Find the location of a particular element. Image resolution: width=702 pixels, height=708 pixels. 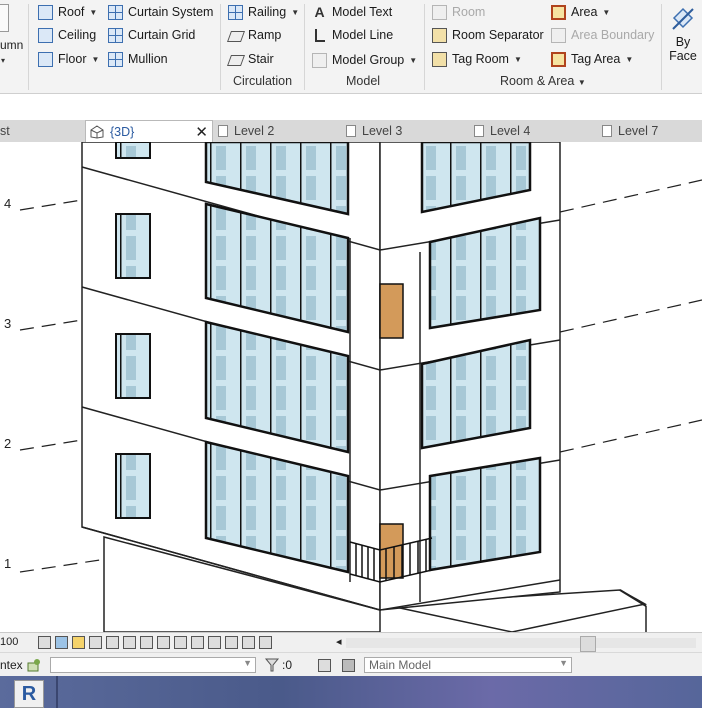

detail-level-icon is located at coordinates (44, 642).